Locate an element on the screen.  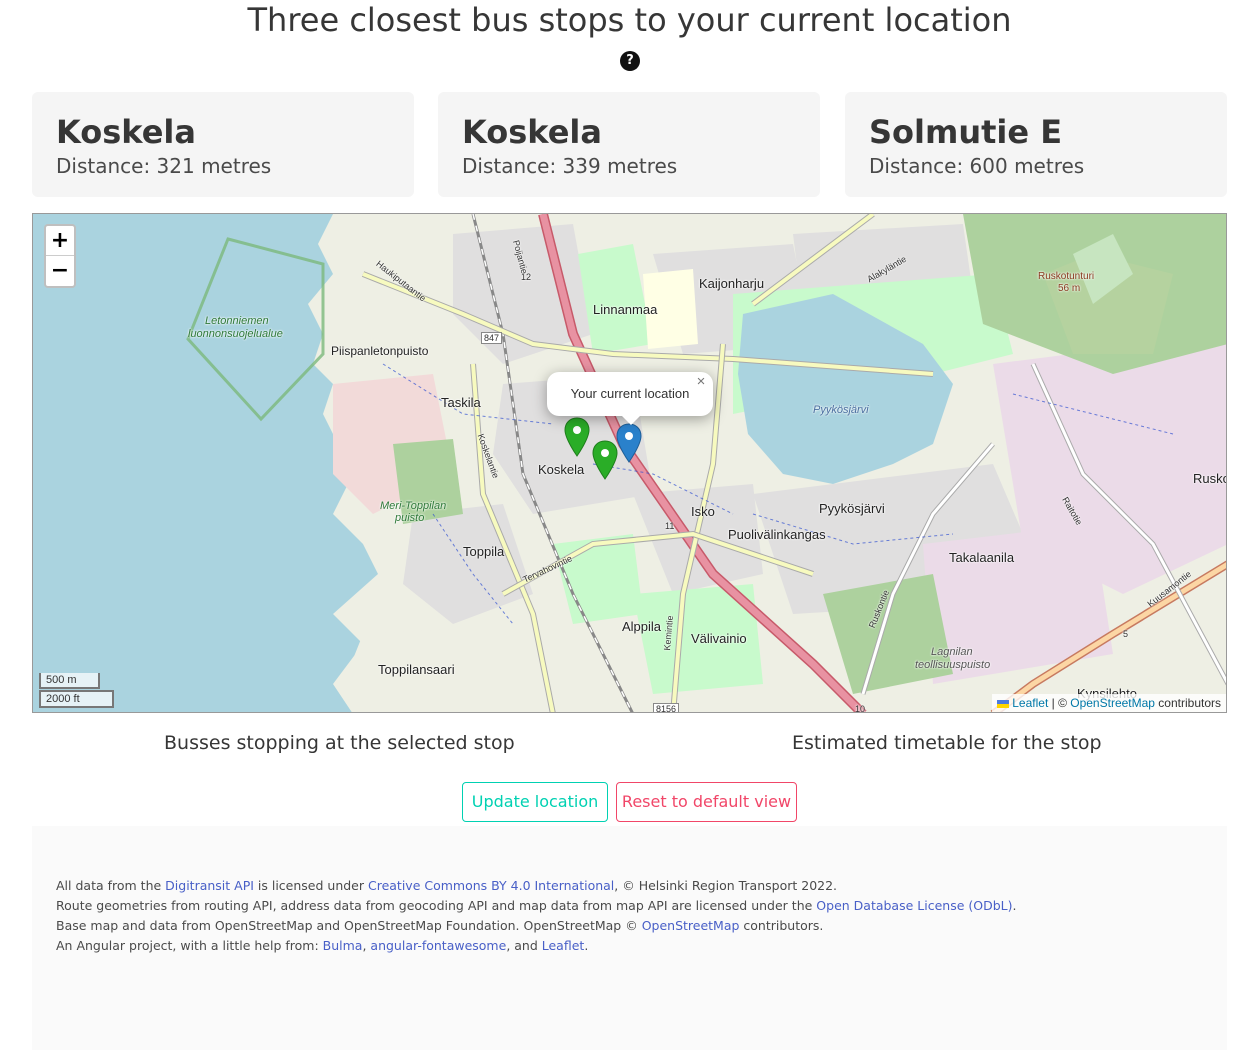
osm-link: OpenStreetMap is located at coordinates (1112, 703).